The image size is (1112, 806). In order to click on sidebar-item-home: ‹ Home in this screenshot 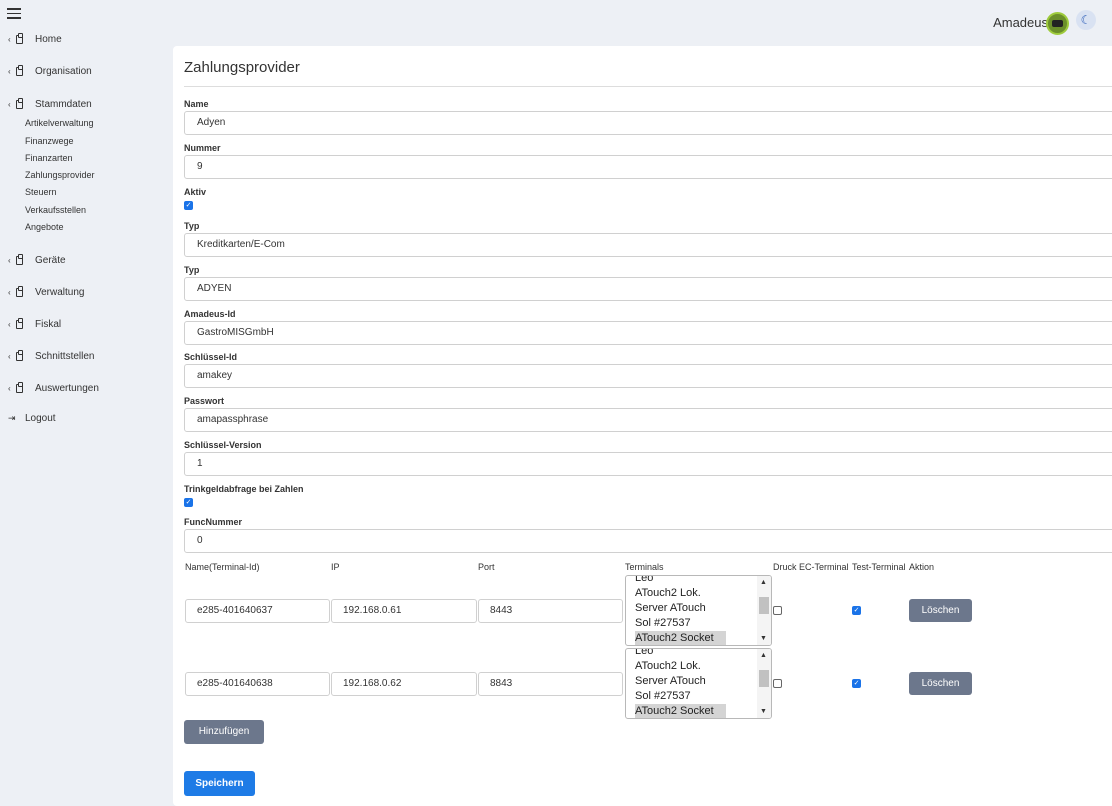, I will do `click(35, 39)`.